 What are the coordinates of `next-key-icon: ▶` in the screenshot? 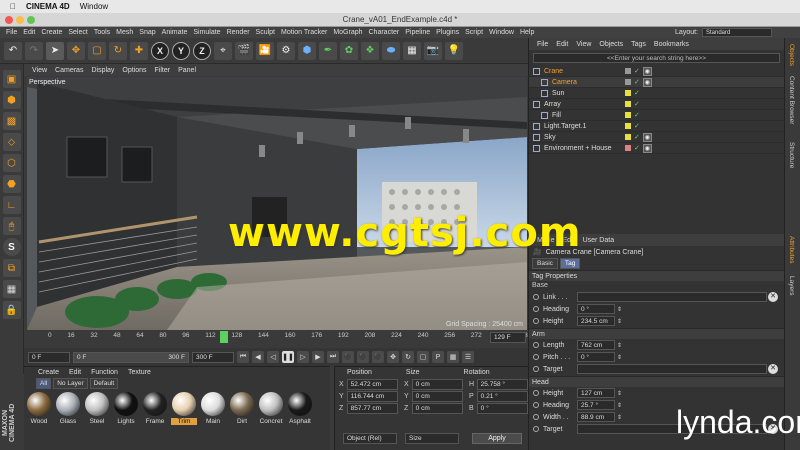 It's located at (318, 357).